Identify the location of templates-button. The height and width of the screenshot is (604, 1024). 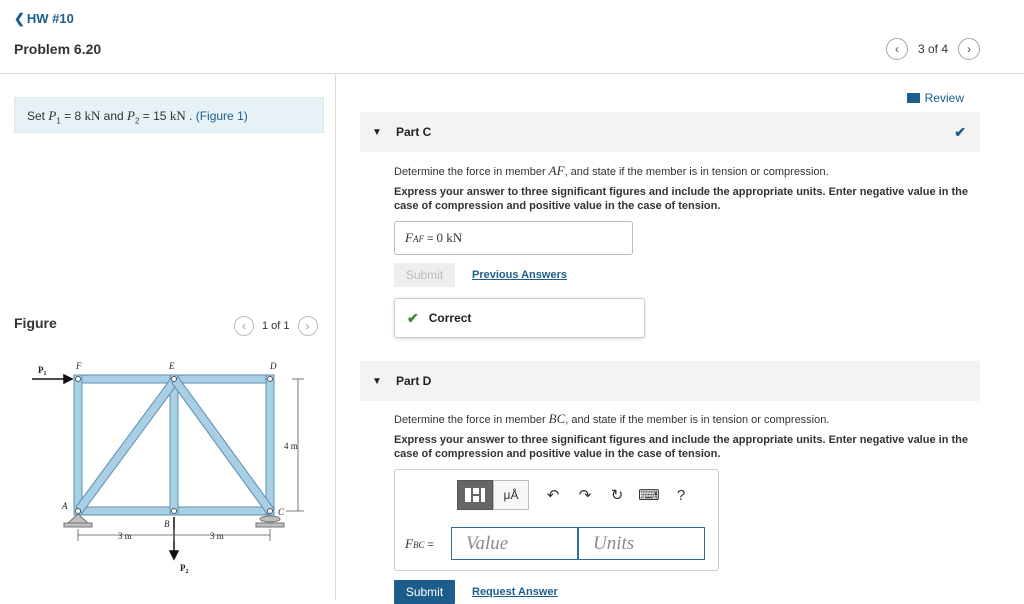
(475, 495).